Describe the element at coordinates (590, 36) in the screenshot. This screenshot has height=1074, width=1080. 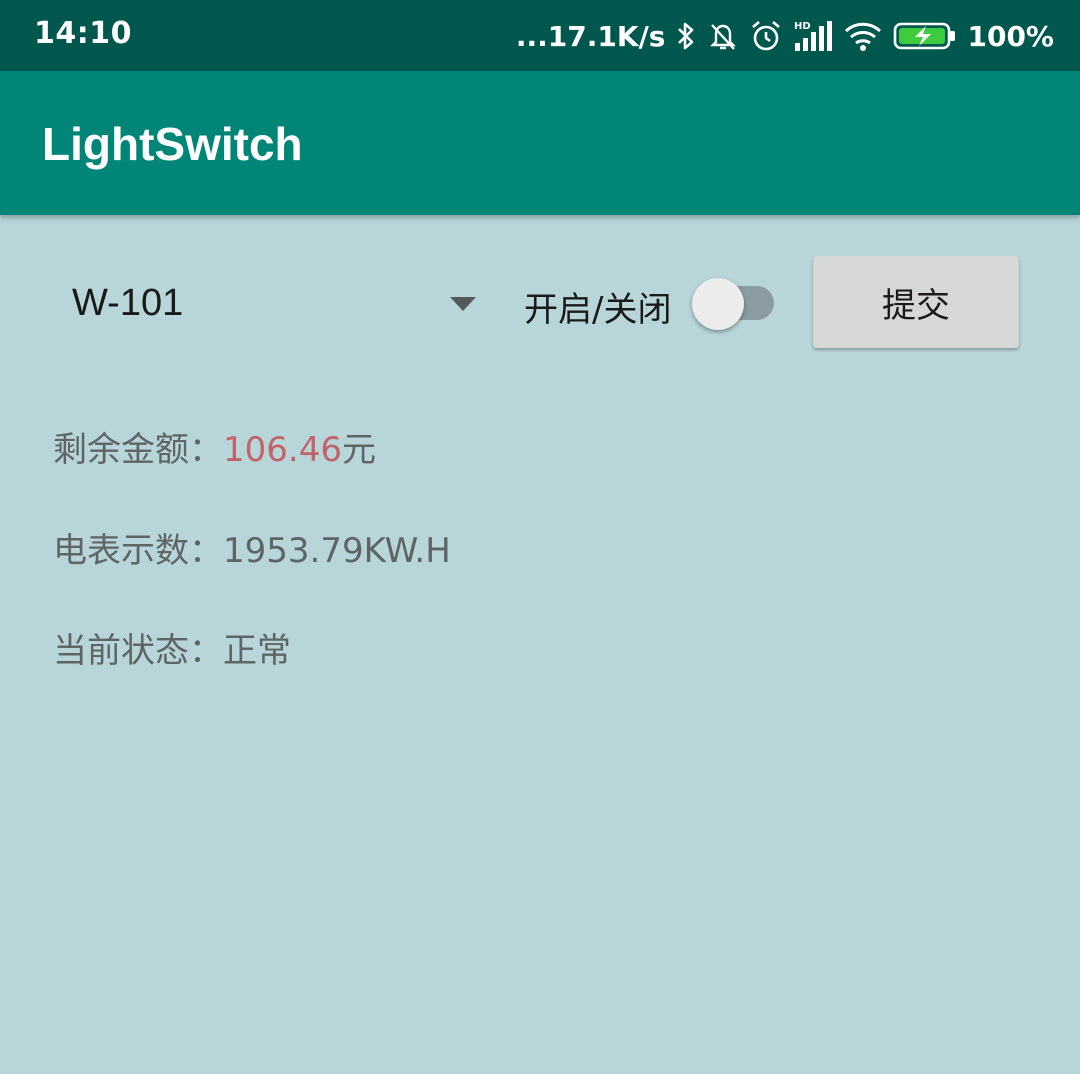
I see `network-speed: ...17.1K/s` at that location.